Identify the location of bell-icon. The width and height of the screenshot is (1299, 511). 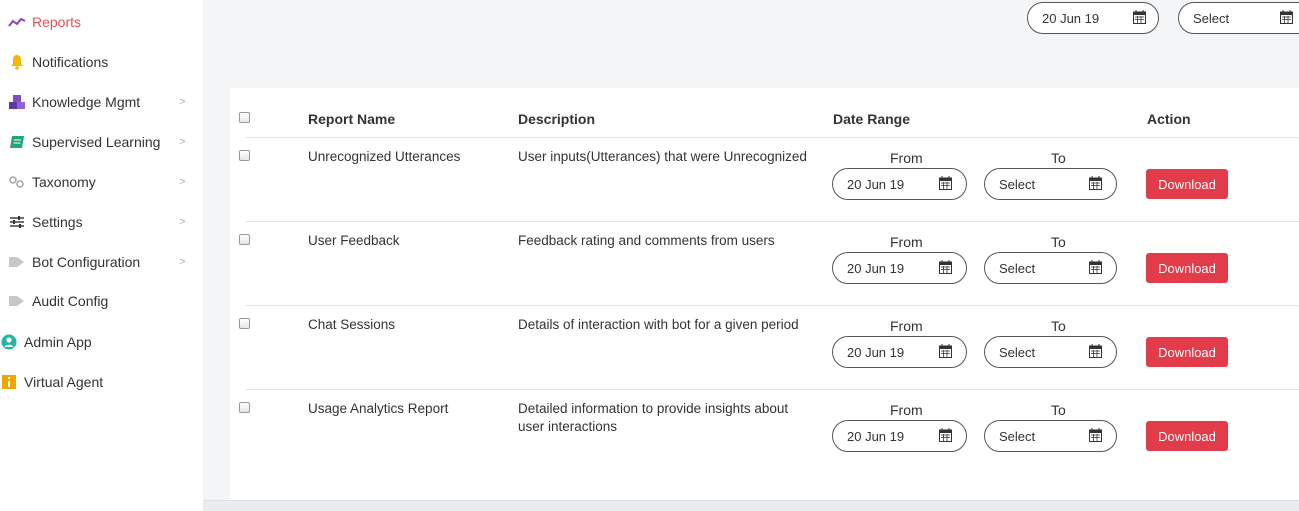
(17, 62).